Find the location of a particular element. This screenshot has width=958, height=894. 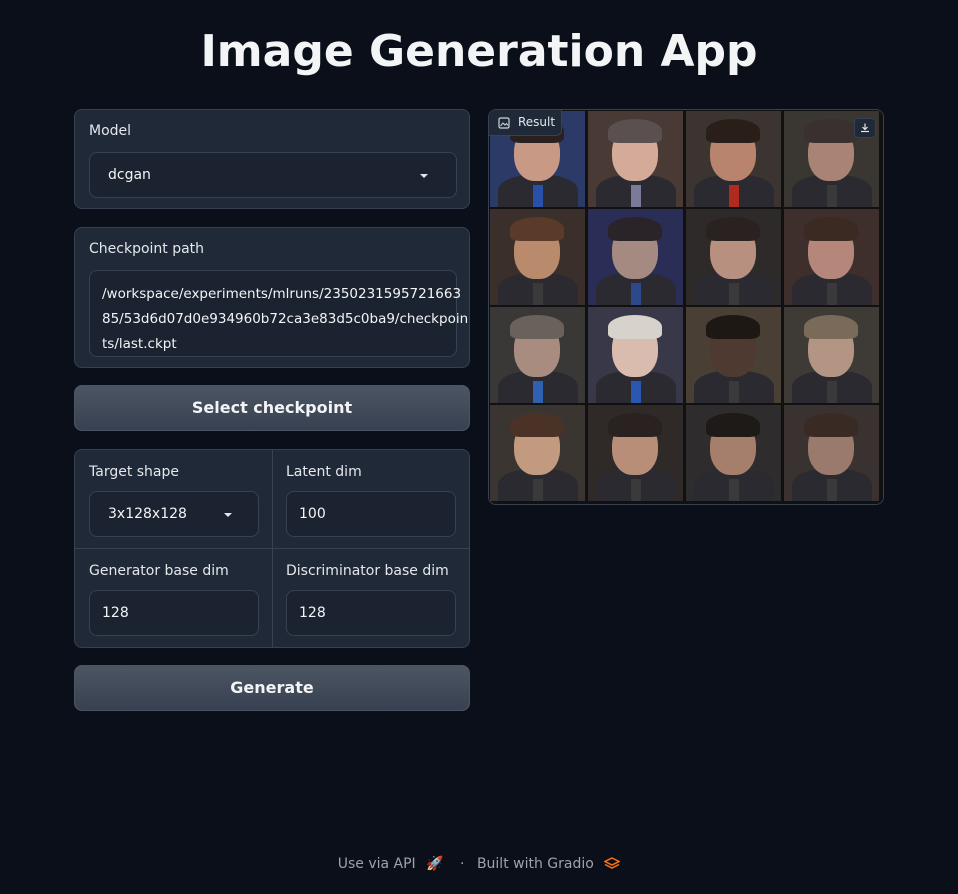

page-title: Image Generation App is located at coordinates (479, 51).